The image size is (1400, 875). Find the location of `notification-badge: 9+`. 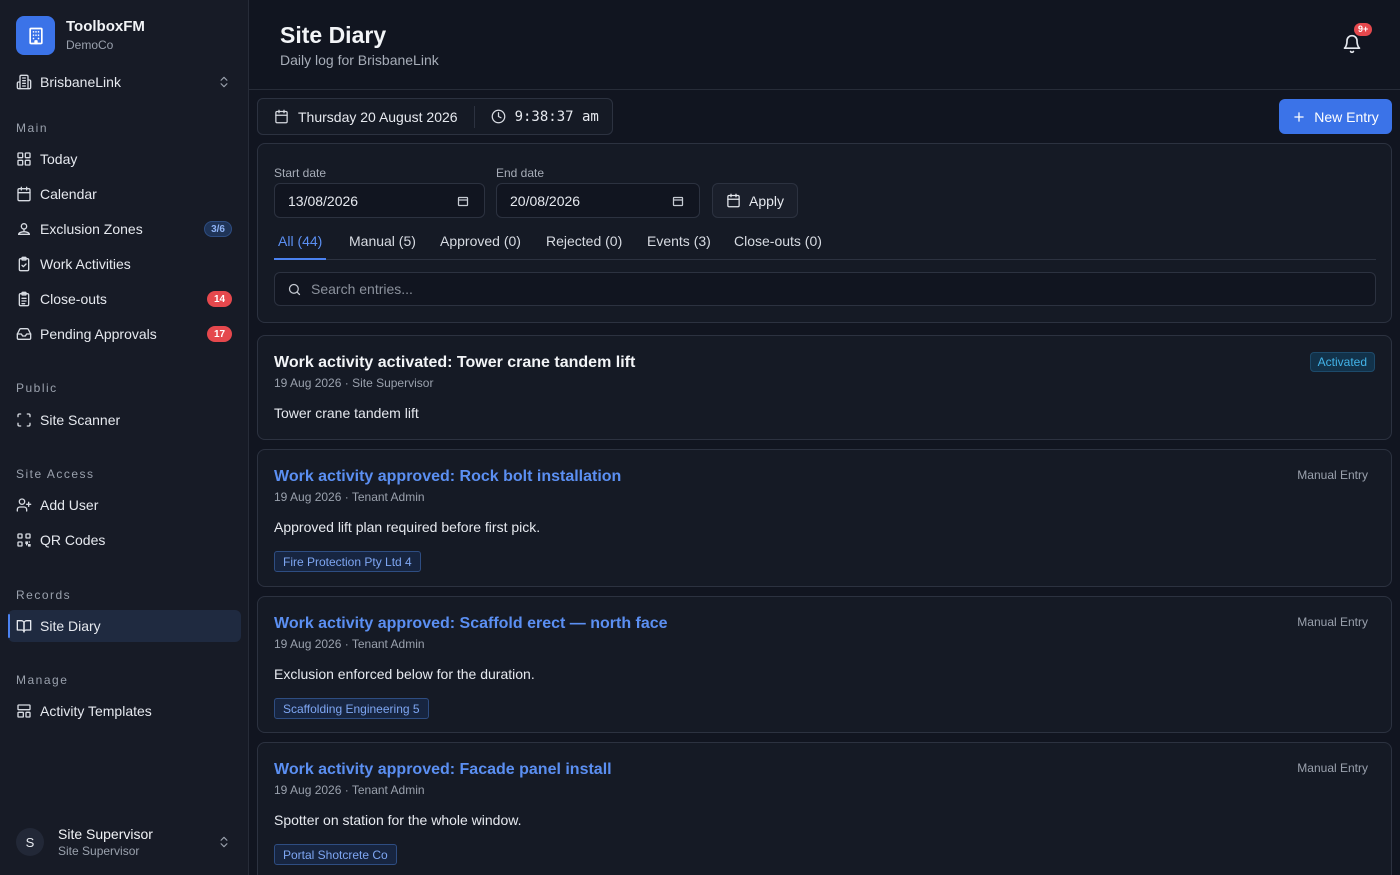

notification-badge: 9+ is located at coordinates (1363, 29).